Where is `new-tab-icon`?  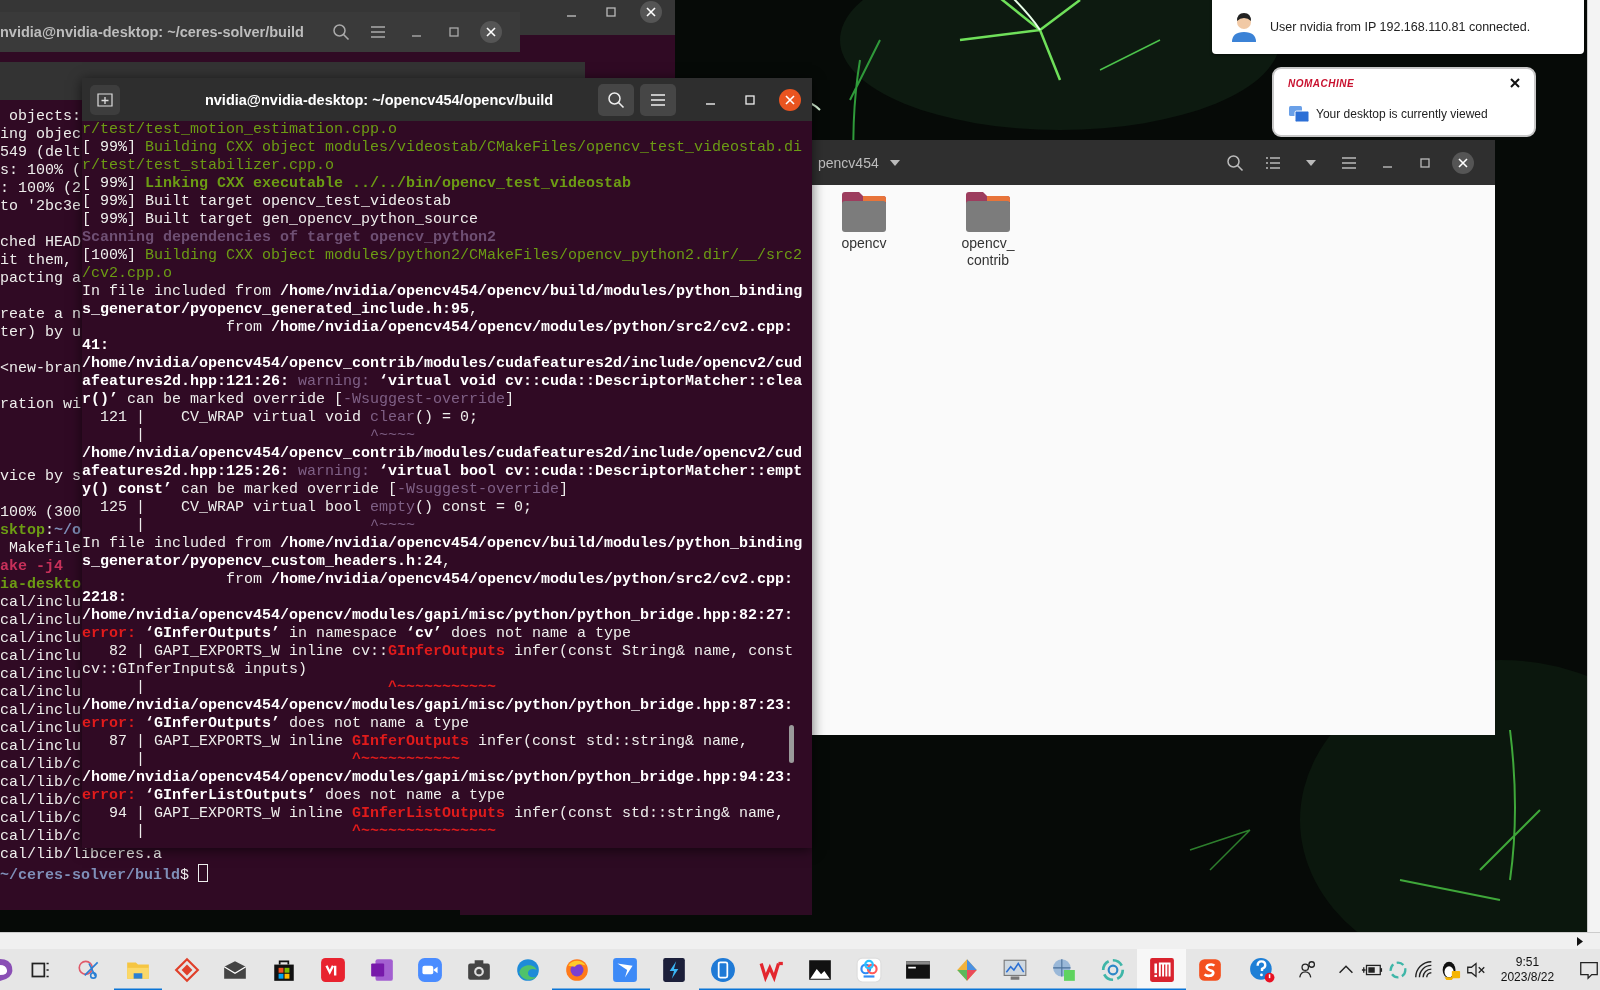
new-tab-icon is located at coordinates (105, 99).